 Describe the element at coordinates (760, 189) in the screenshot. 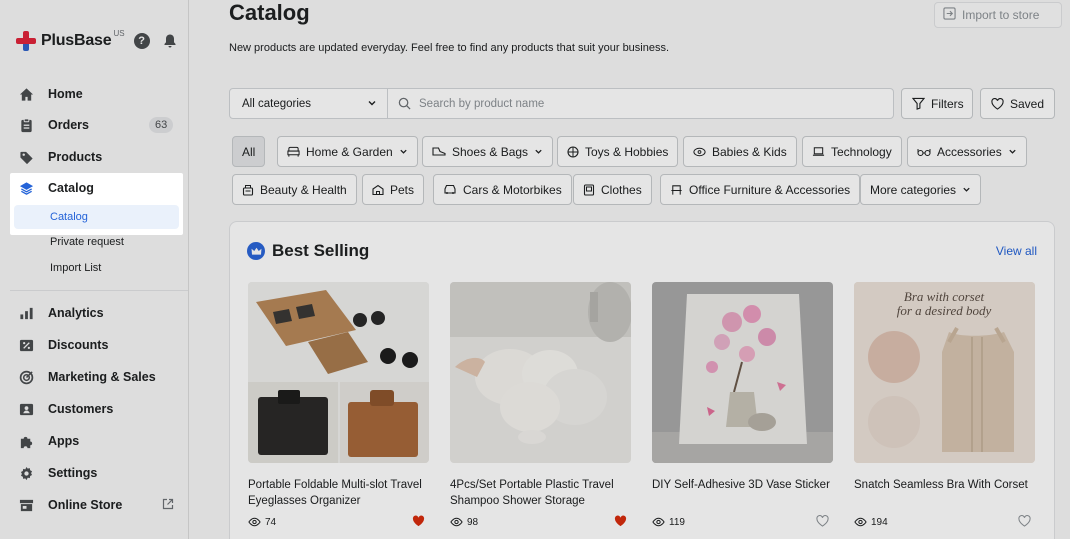

I see `chip-office-furniture: Office Furniture & Accessories` at that location.